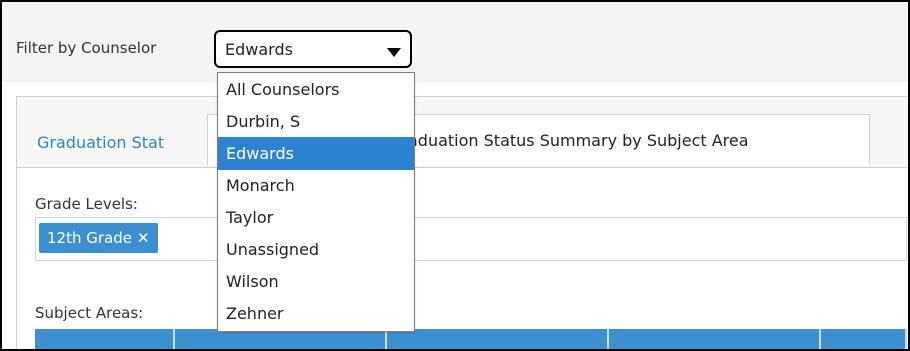 This screenshot has height=351, width=910. What do you see at coordinates (89, 313) in the screenshot?
I see `subject-areas-label: Subject Areas:` at bounding box center [89, 313].